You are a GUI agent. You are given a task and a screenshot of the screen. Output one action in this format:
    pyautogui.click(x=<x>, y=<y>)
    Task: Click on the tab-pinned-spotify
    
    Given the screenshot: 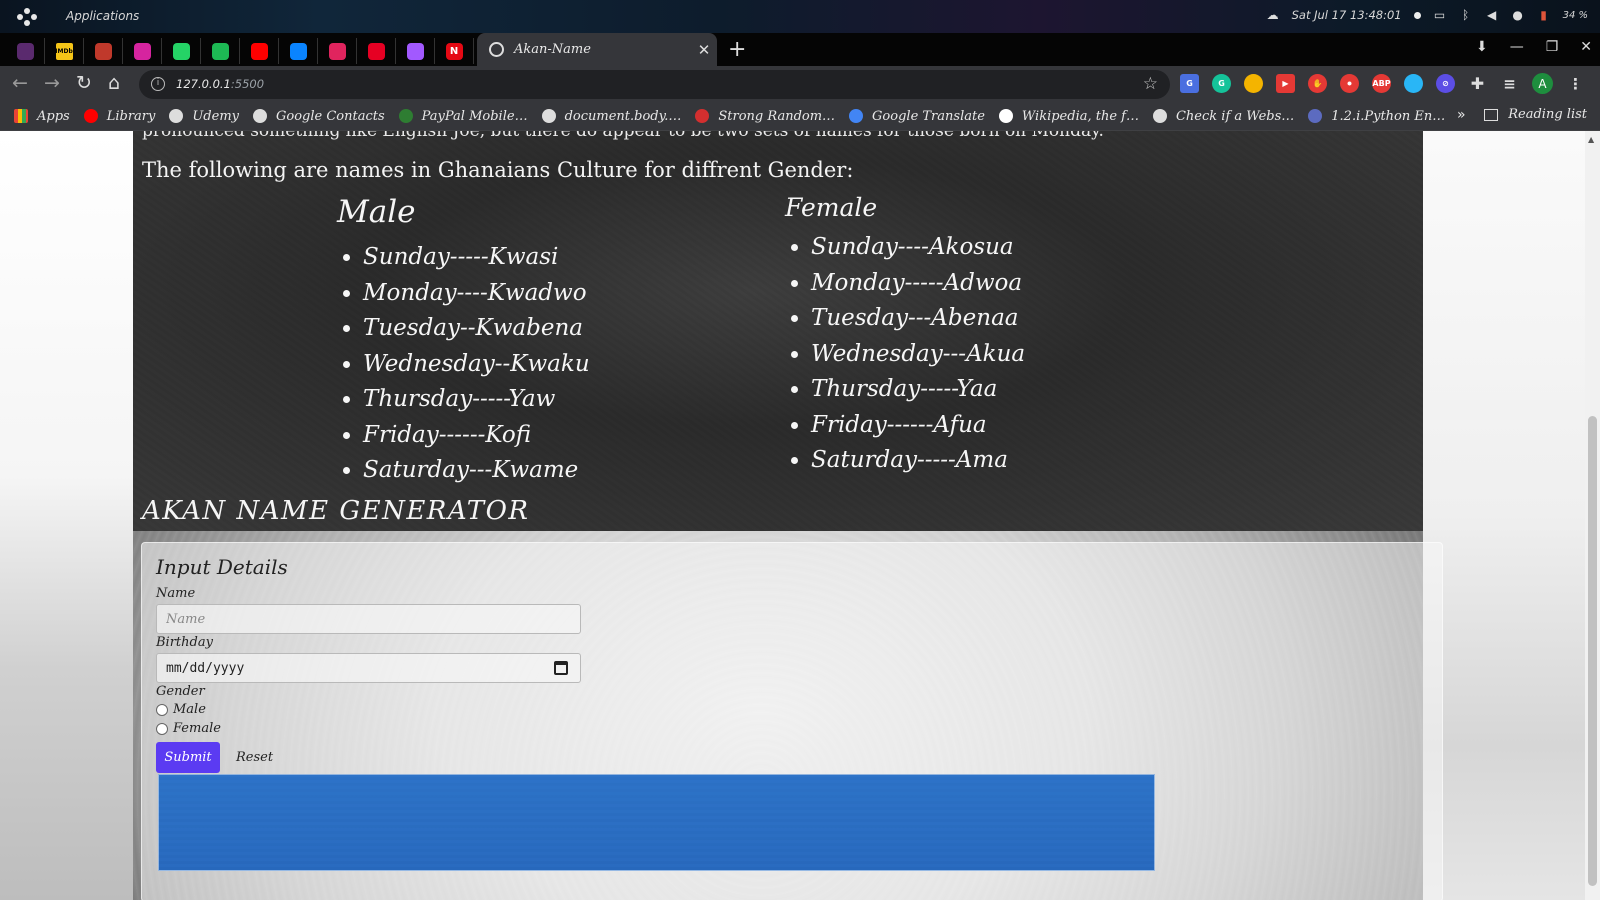 What is the action you would take?
    pyautogui.click(x=220, y=51)
    